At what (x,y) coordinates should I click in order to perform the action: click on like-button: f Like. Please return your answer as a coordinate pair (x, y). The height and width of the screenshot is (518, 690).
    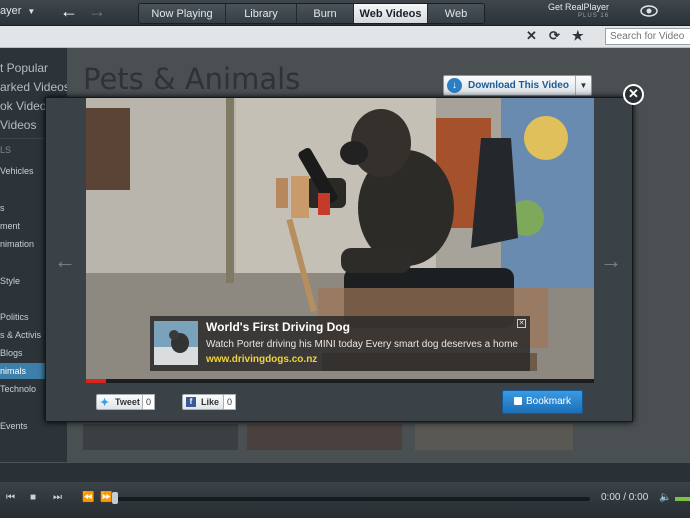
    Looking at the image, I should click on (203, 402).